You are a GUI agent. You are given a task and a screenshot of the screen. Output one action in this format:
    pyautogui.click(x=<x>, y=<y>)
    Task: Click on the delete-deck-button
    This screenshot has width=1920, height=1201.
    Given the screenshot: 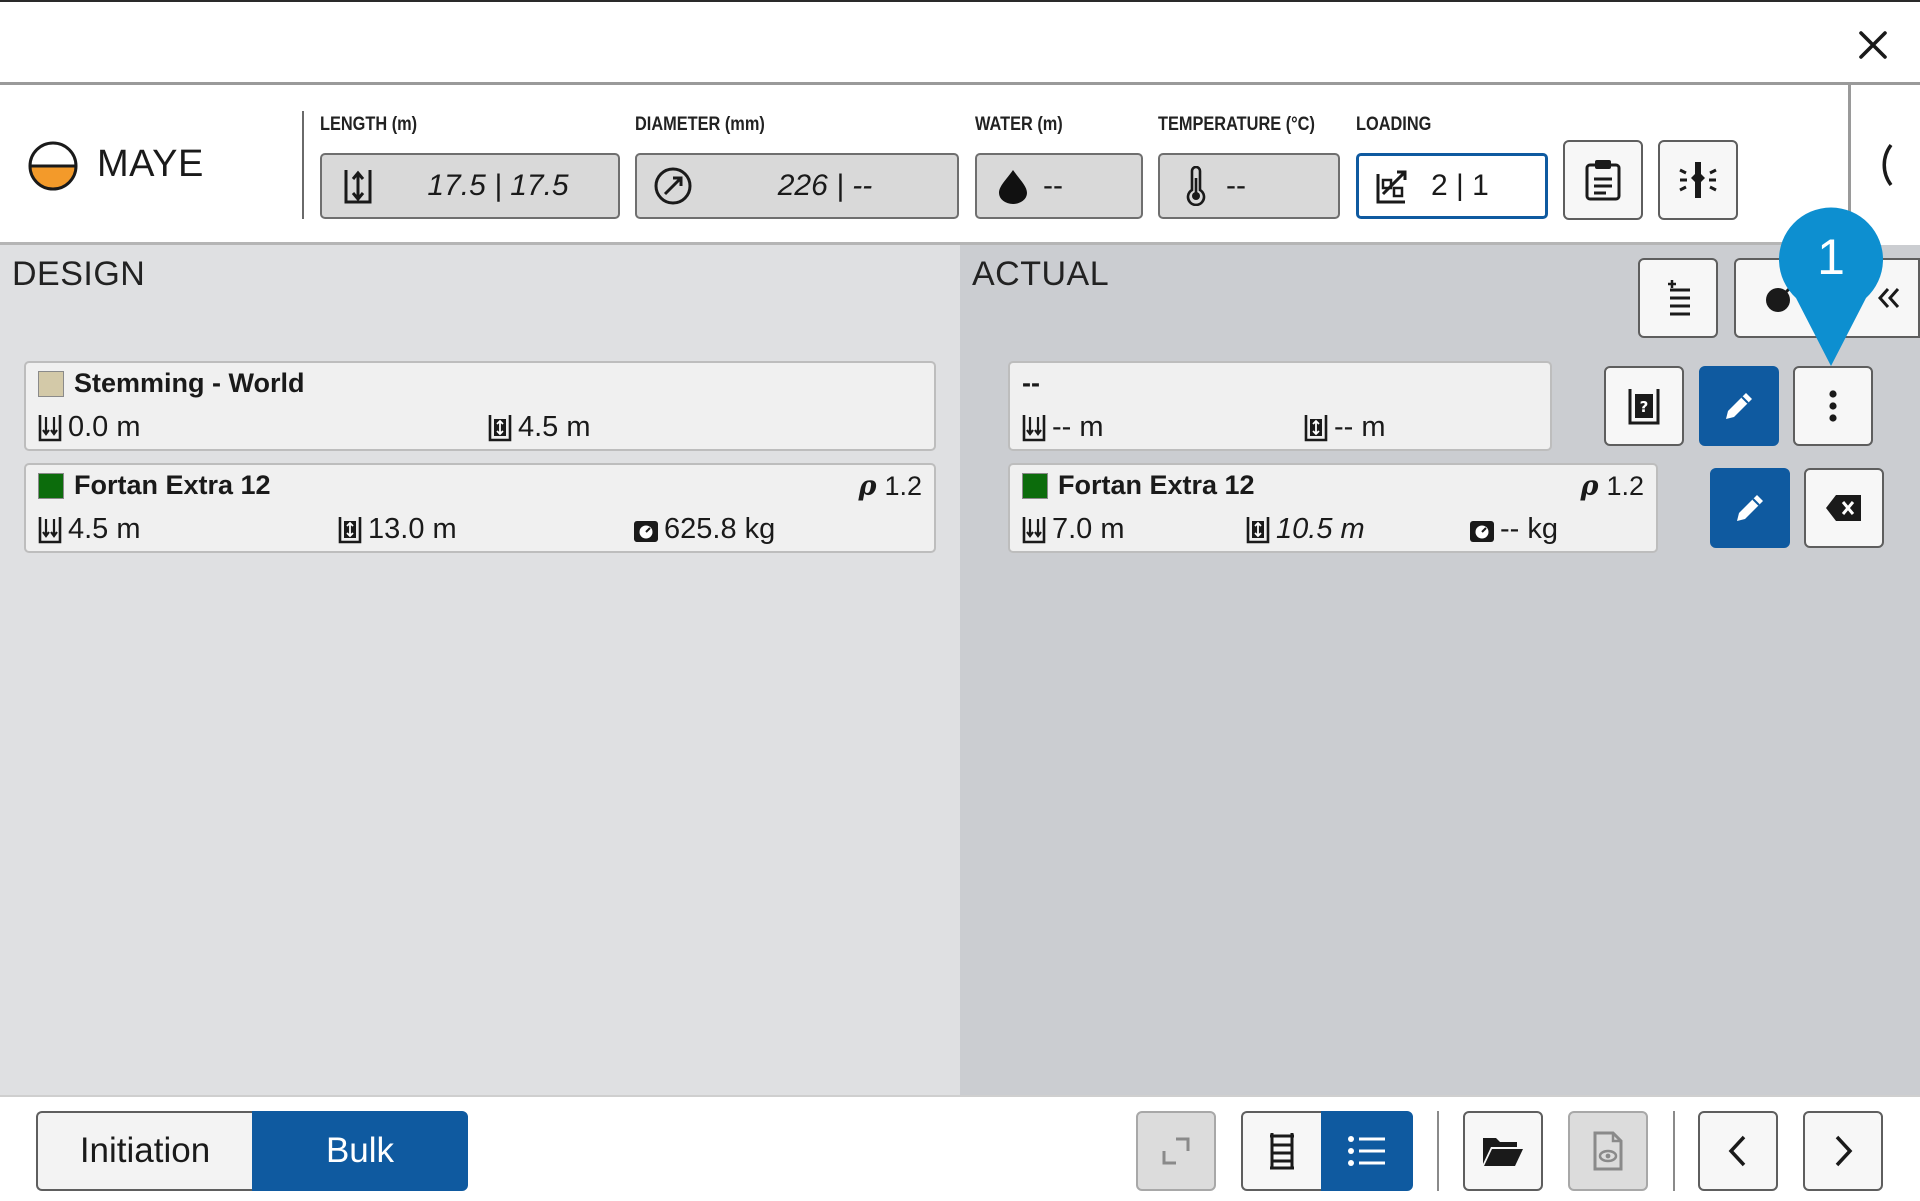 What is the action you would take?
    pyautogui.click(x=1844, y=508)
    